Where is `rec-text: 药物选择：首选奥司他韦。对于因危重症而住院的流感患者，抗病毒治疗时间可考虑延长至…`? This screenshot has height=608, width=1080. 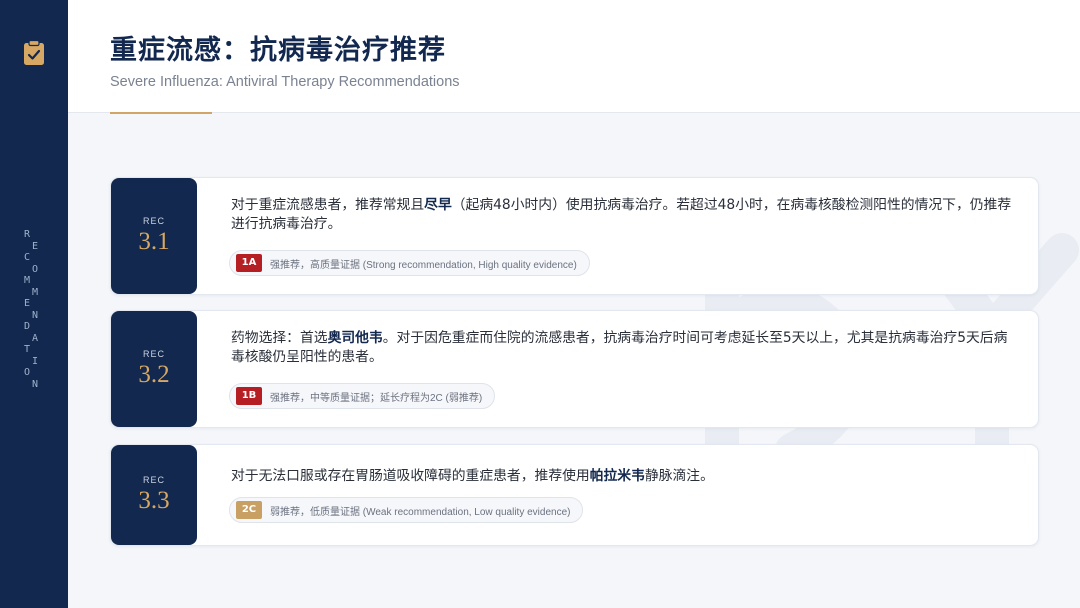 rec-text: 药物选择：首选奥司他韦。对于因危重症而住院的流感患者，抗病毒治疗时间可考虑延长至… is located at coordinates (619, 347).